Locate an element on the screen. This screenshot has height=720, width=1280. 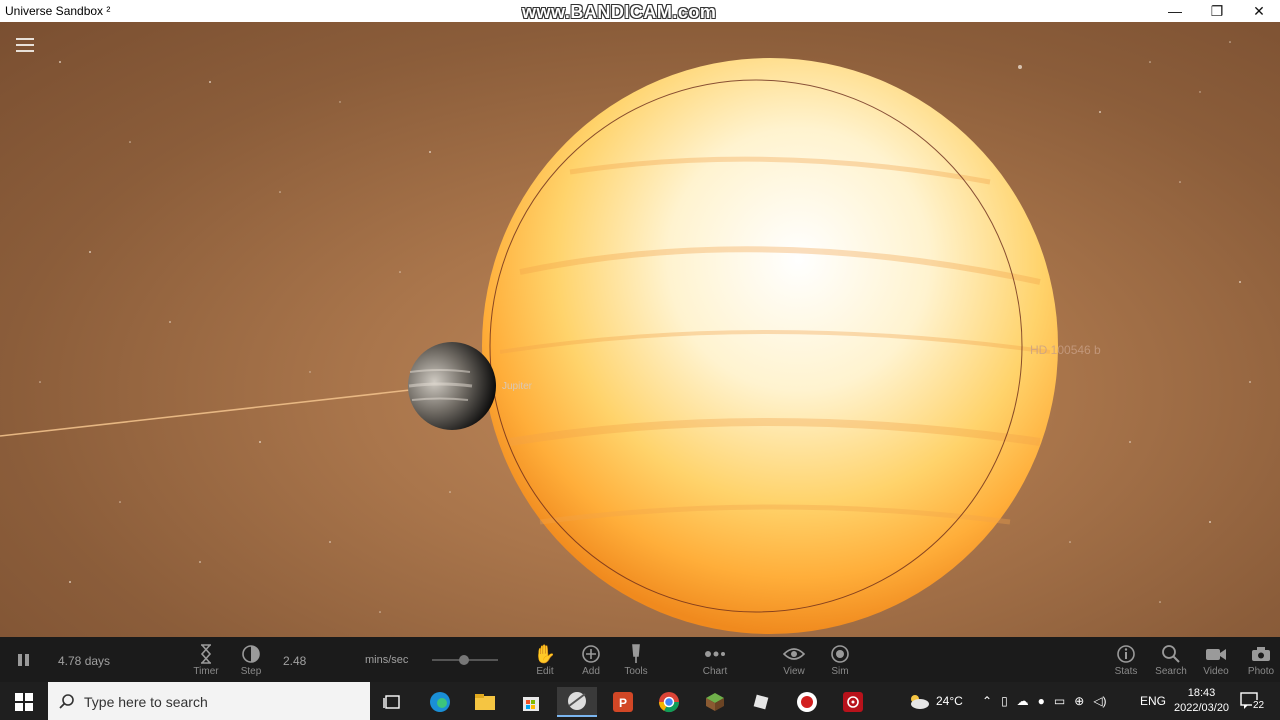
video-label: Video is located at coordinates (1216, 671).